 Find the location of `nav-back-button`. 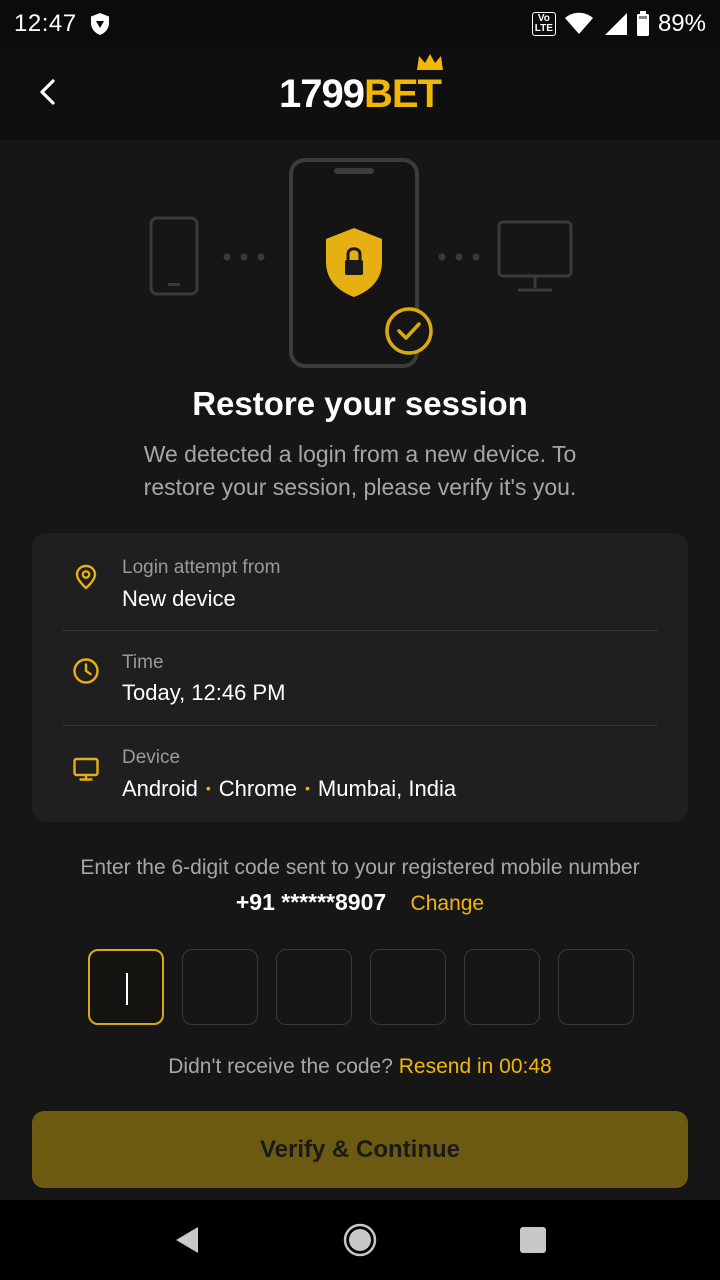

nav-back-button is located at coordinates (187, 1240).